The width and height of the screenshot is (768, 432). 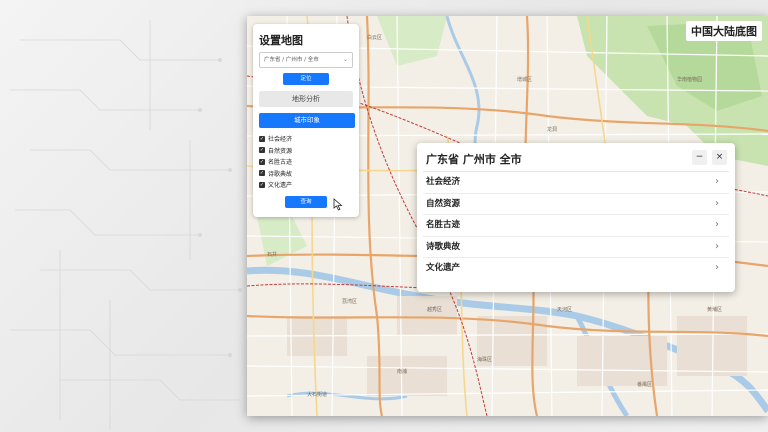 What do you see at coordinates (690, 80) in the screenshot?
I see `map-label: 华南植物园` at bounding box center [690, 80].